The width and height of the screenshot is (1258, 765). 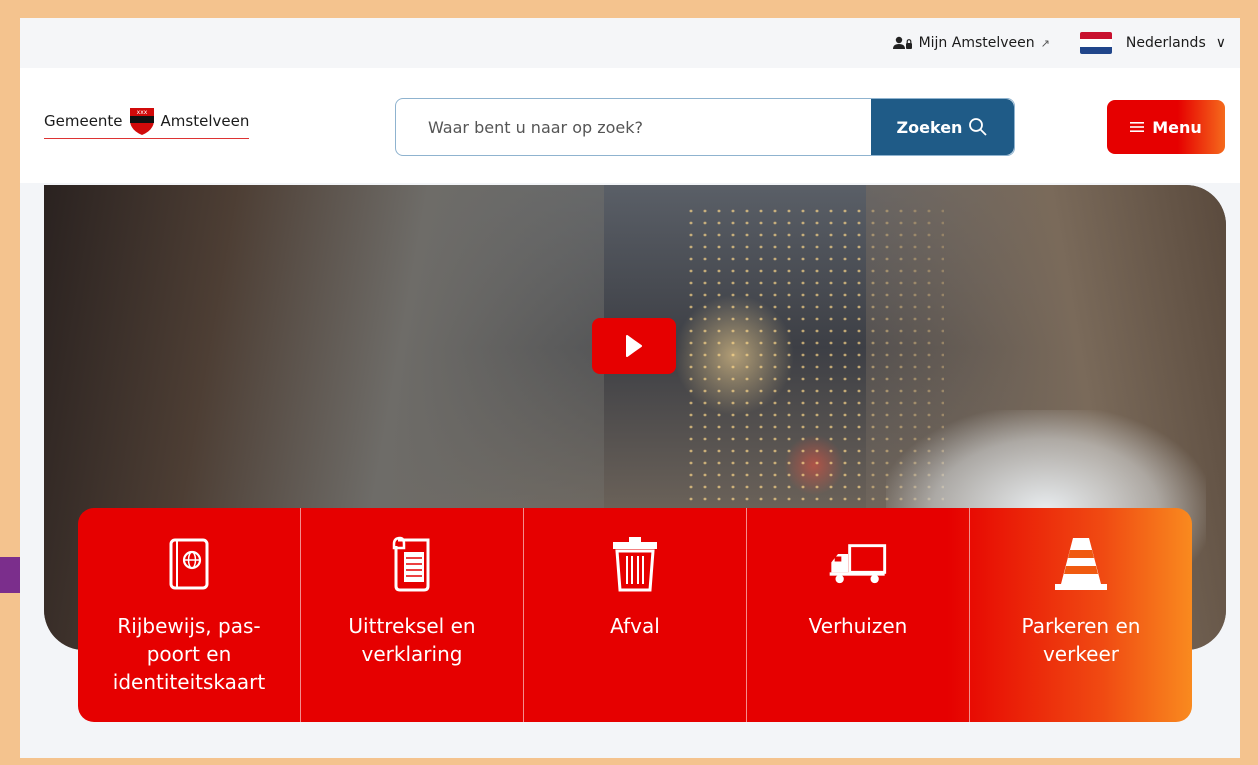 What do you see at coordinates (189, 654) in the screenshot?
I see `quick-link-label: Rijbewijs, pas-poort en identiteitskaart` at bounding box center [189, 654].